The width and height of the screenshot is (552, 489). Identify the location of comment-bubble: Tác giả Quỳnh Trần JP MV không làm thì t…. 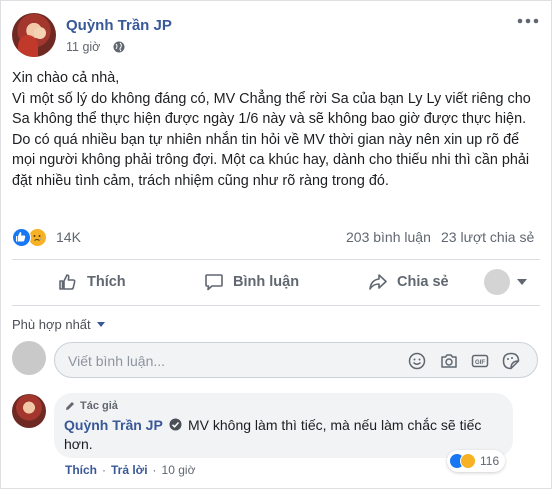
(283, 425).